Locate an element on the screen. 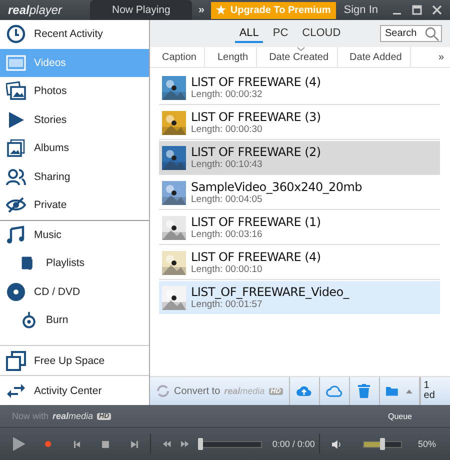  fast-forward-button is located at coordinates (184, 444).